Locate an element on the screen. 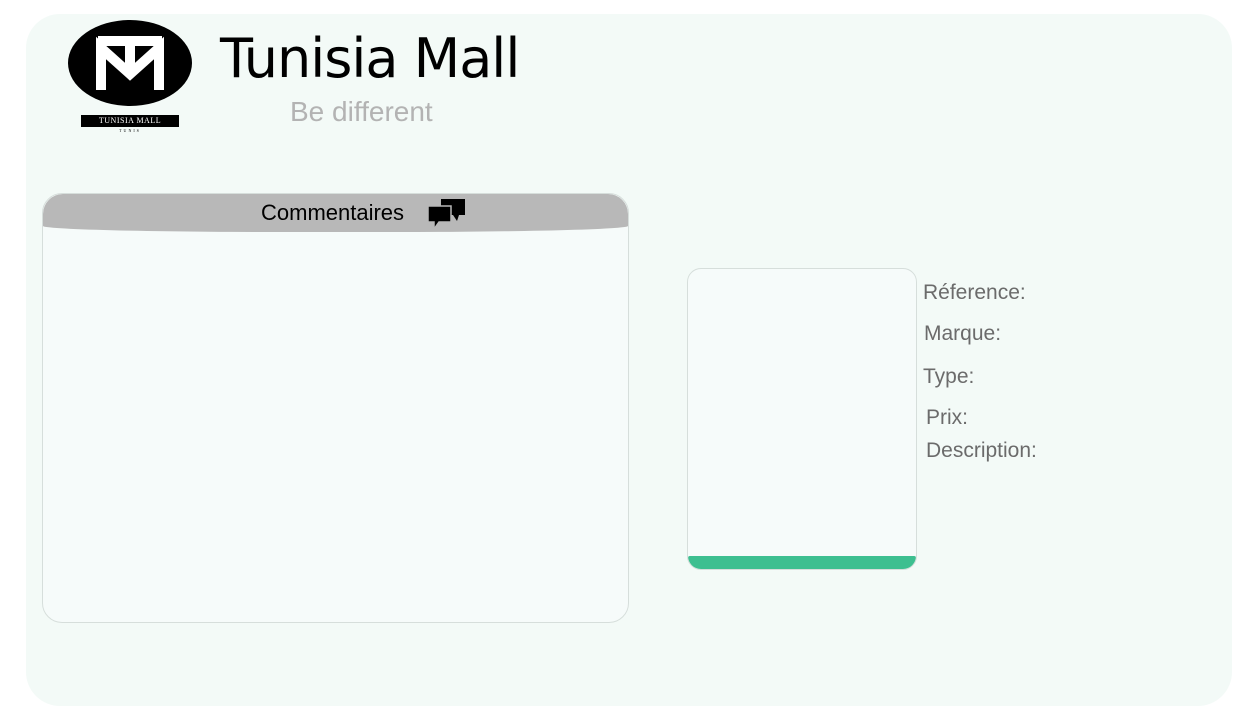 The image size is (1260, 720). product-image-bar is located at coordinates (802, 562).